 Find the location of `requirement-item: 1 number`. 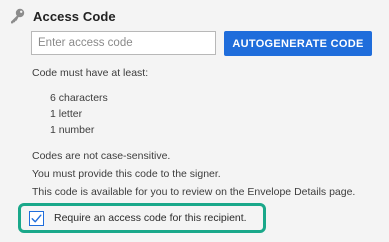

requirement-item: 1 number is located at coordinates (72, 130).